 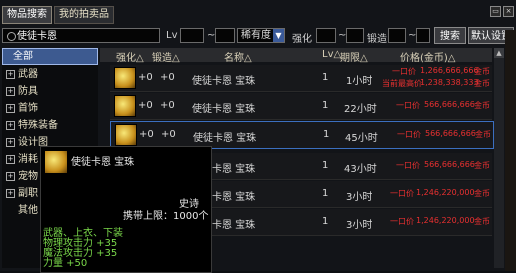 I want to click on table-header: 强化△ 锻造△ 名称△ Lv△ 期限△ 价格(金币)△, so click(x=296, y=56).